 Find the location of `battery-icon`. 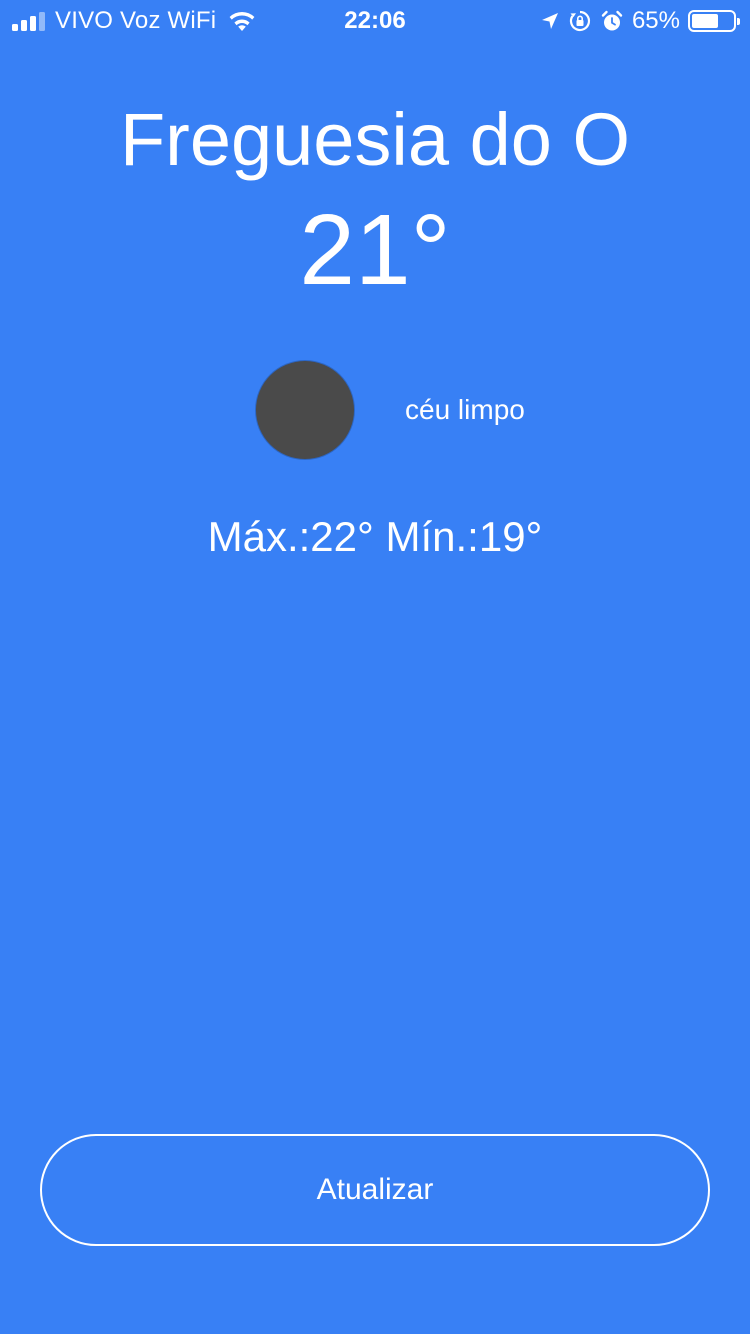

battery-icon is located at coordinates (714, 21).